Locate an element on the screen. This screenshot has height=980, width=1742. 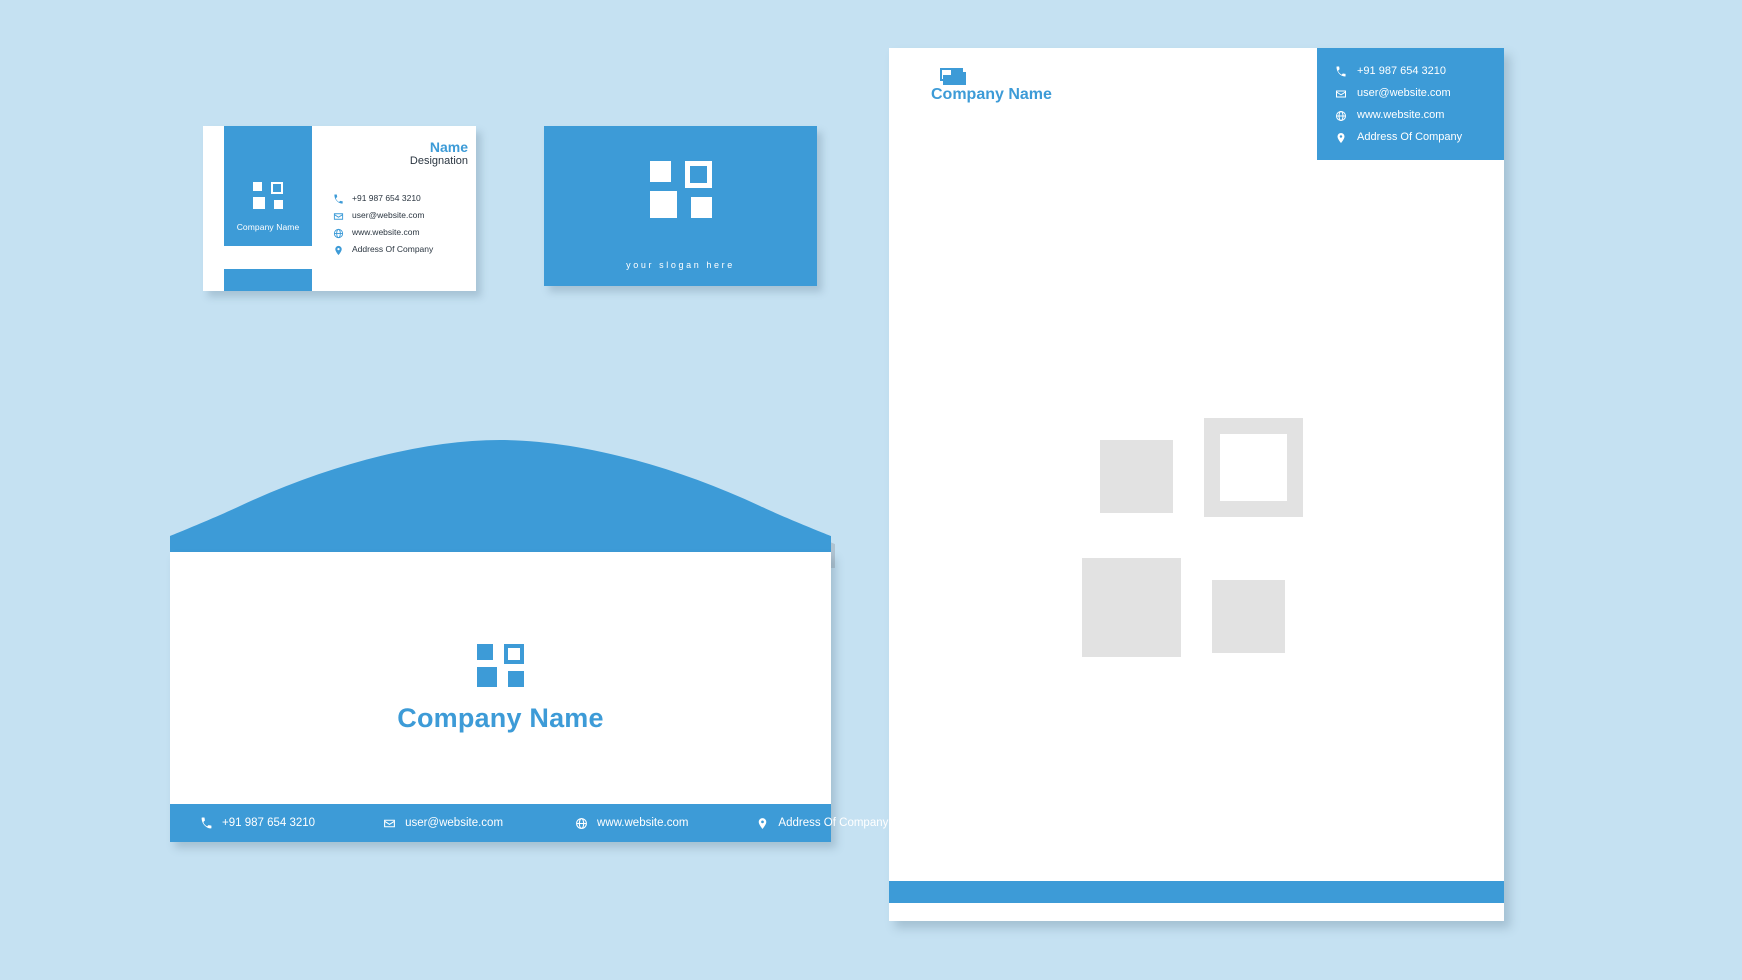
letterhead-brand-block: Company Name is located at coordinates (991, 86).